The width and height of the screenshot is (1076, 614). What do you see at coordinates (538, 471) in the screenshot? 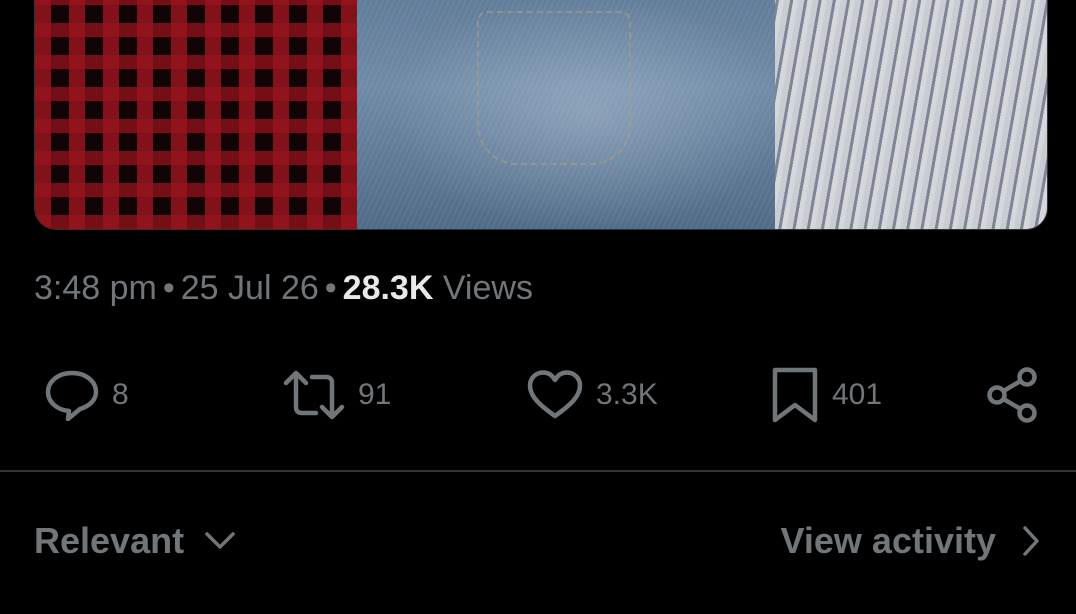
I see `section-divider` at bounding box center [538, 471].